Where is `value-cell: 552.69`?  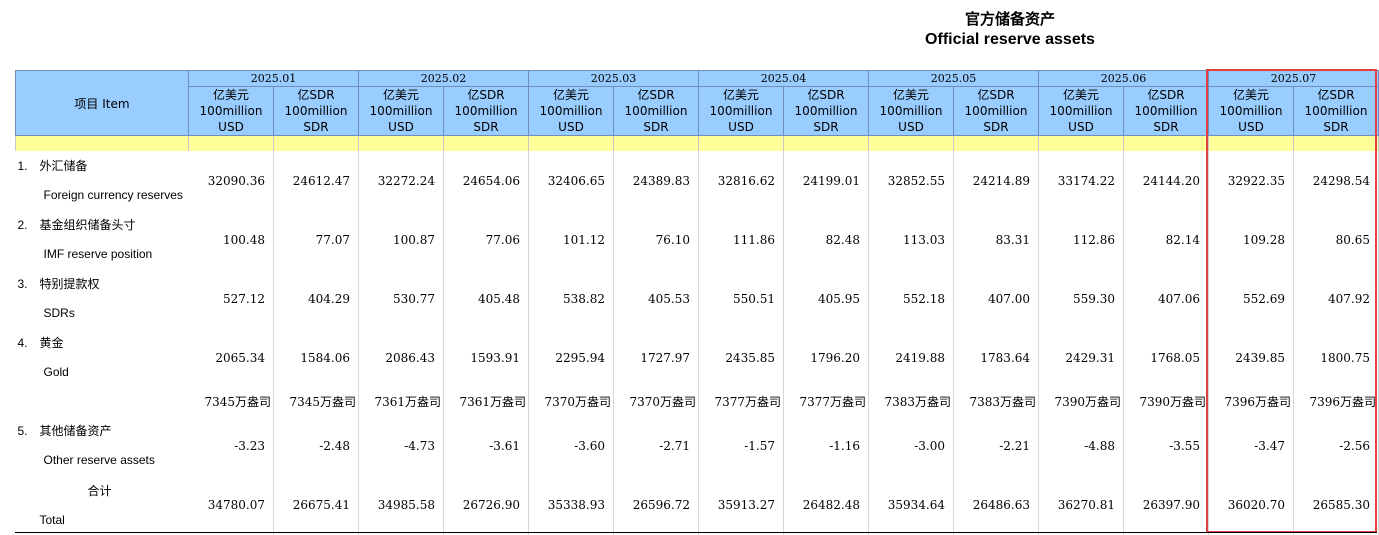 value-cell: 552.69 is located at coordinates (1251, 298).